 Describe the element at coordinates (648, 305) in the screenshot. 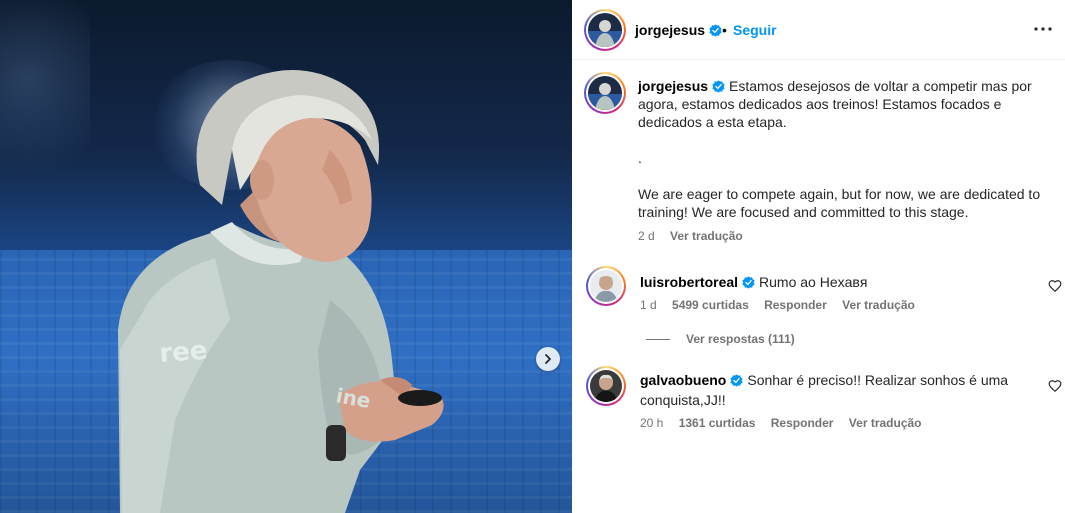

I see `comment-timestamp: 1 d` at that location.